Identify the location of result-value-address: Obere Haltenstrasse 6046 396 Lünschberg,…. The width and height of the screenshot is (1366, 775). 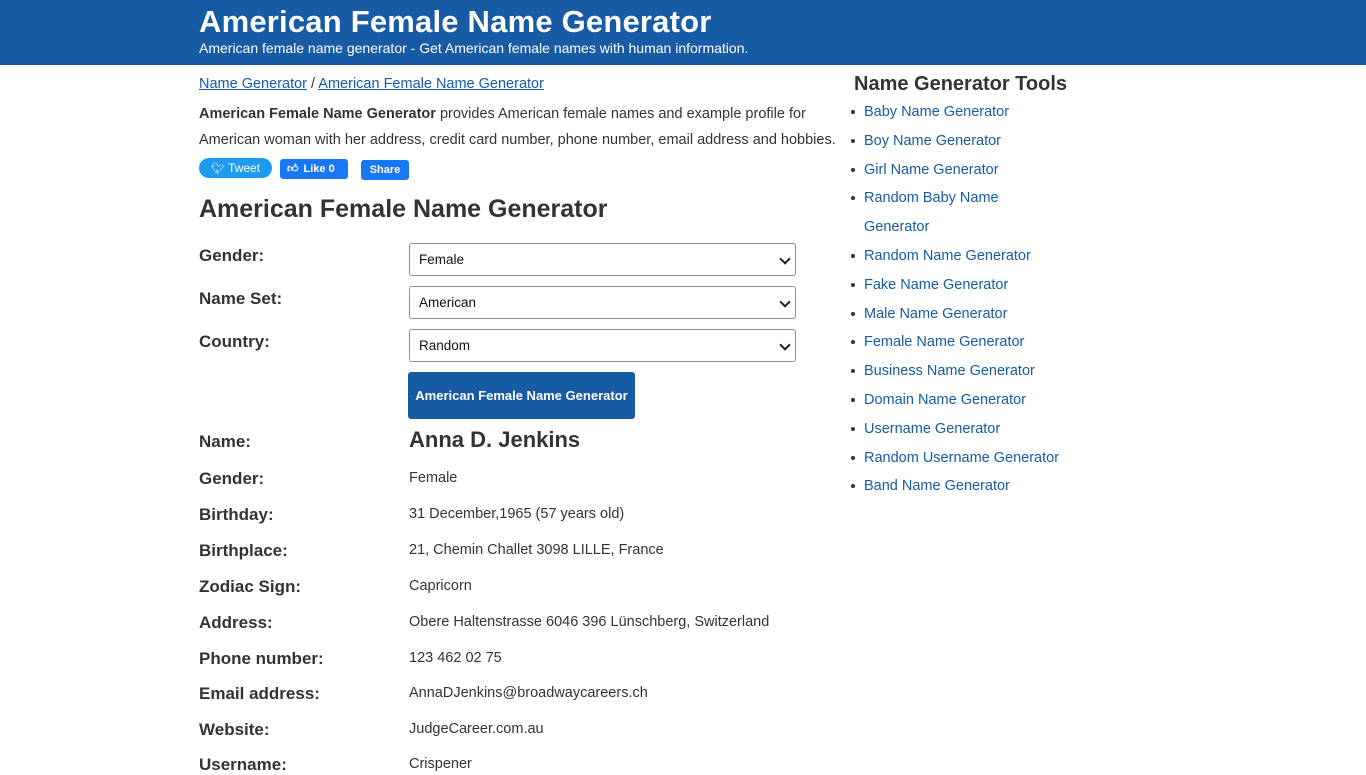
(589, 622).